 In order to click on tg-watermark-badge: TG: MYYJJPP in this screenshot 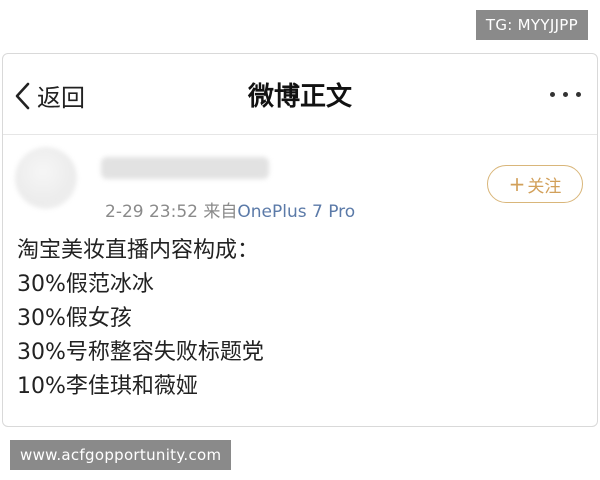, I will do `click(531, 25)`.